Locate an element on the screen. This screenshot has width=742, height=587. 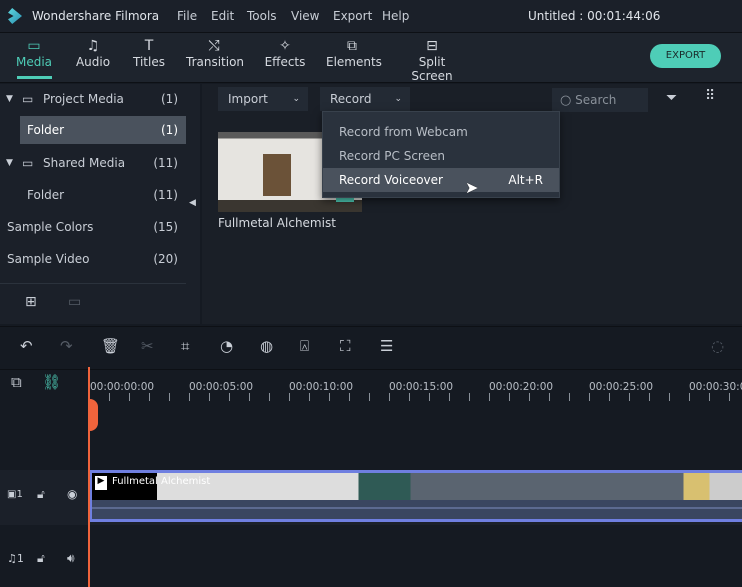
speaker-icon: 🔊︎ is located at coordinates (71, 558).